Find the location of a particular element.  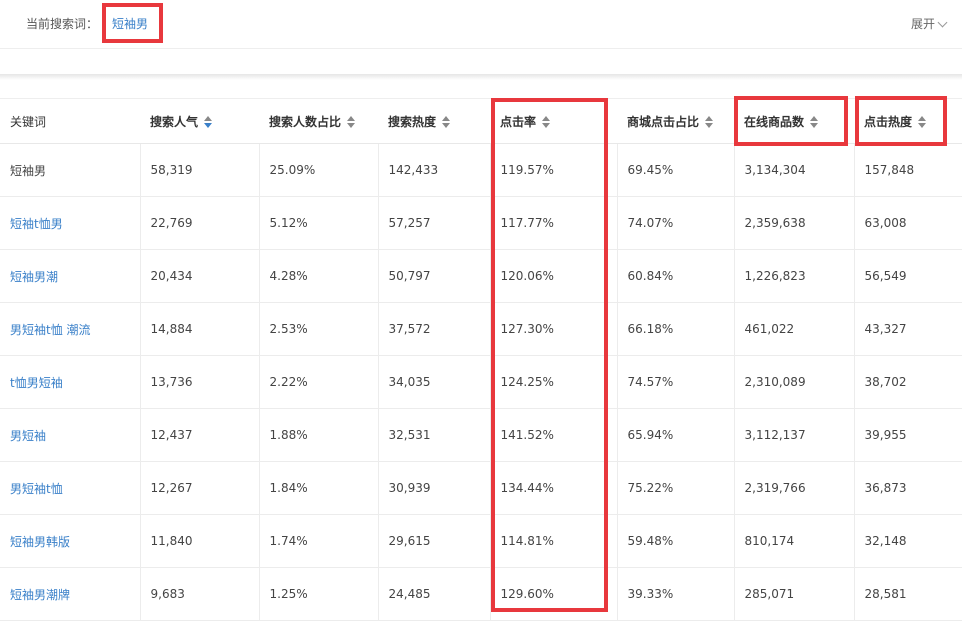

keyword-cell: 男短袖t恤 is located at coordinates (70, 488).